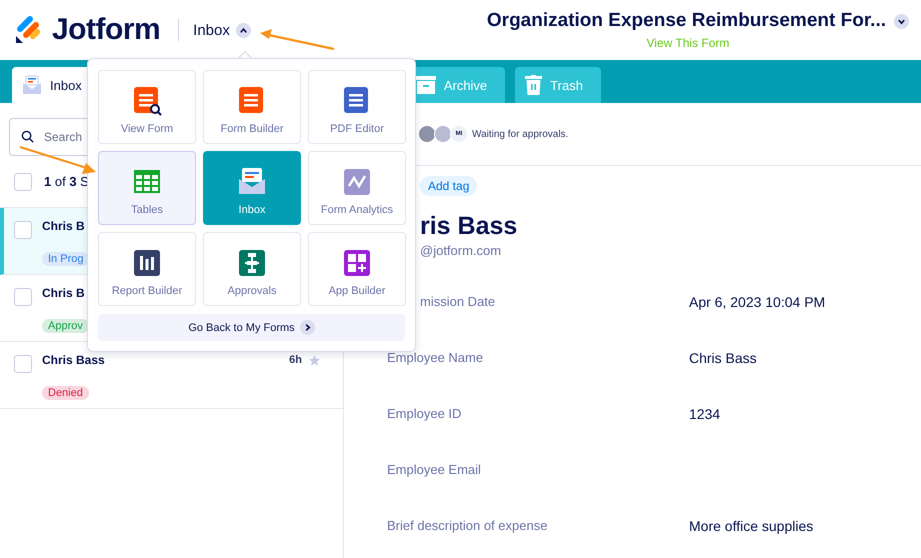  I want to click on app-grid-icon, so click(357, 263).